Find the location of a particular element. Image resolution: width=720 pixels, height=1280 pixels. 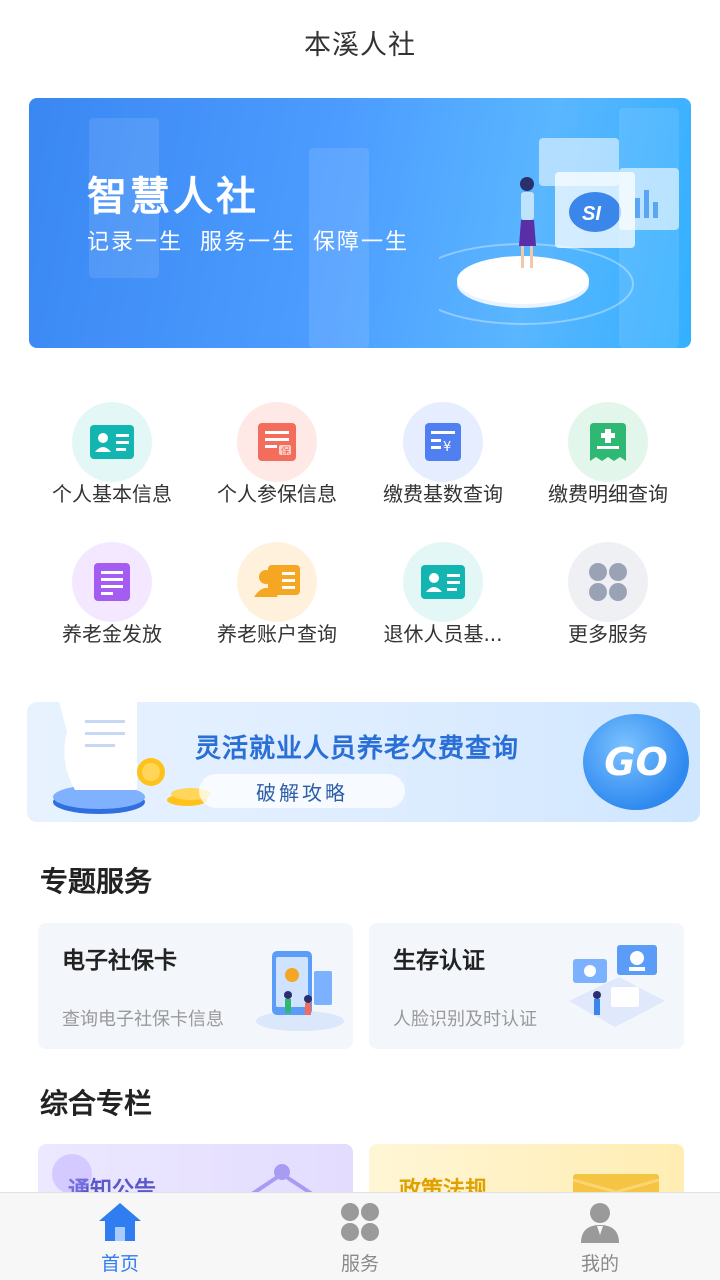

strategy-button: 破解攻略 is located at coordinates (302, 791).